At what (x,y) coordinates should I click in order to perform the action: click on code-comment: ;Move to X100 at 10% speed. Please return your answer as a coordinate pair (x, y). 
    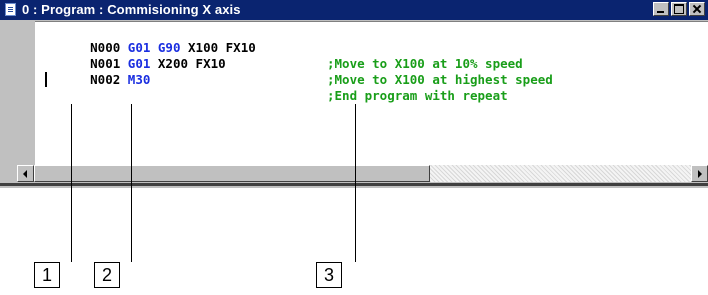
    Looking at the image, I should click on (425, 63).